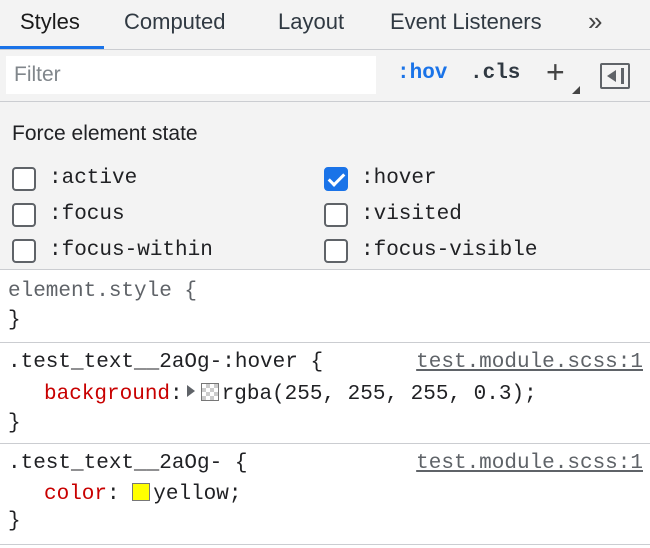 The width and height of the screenshot is (650, 548). What do you see at coordinates (555, 72) in the screenshot?
I see `new-style-rule-button: +` at bounding box center [555, 72].